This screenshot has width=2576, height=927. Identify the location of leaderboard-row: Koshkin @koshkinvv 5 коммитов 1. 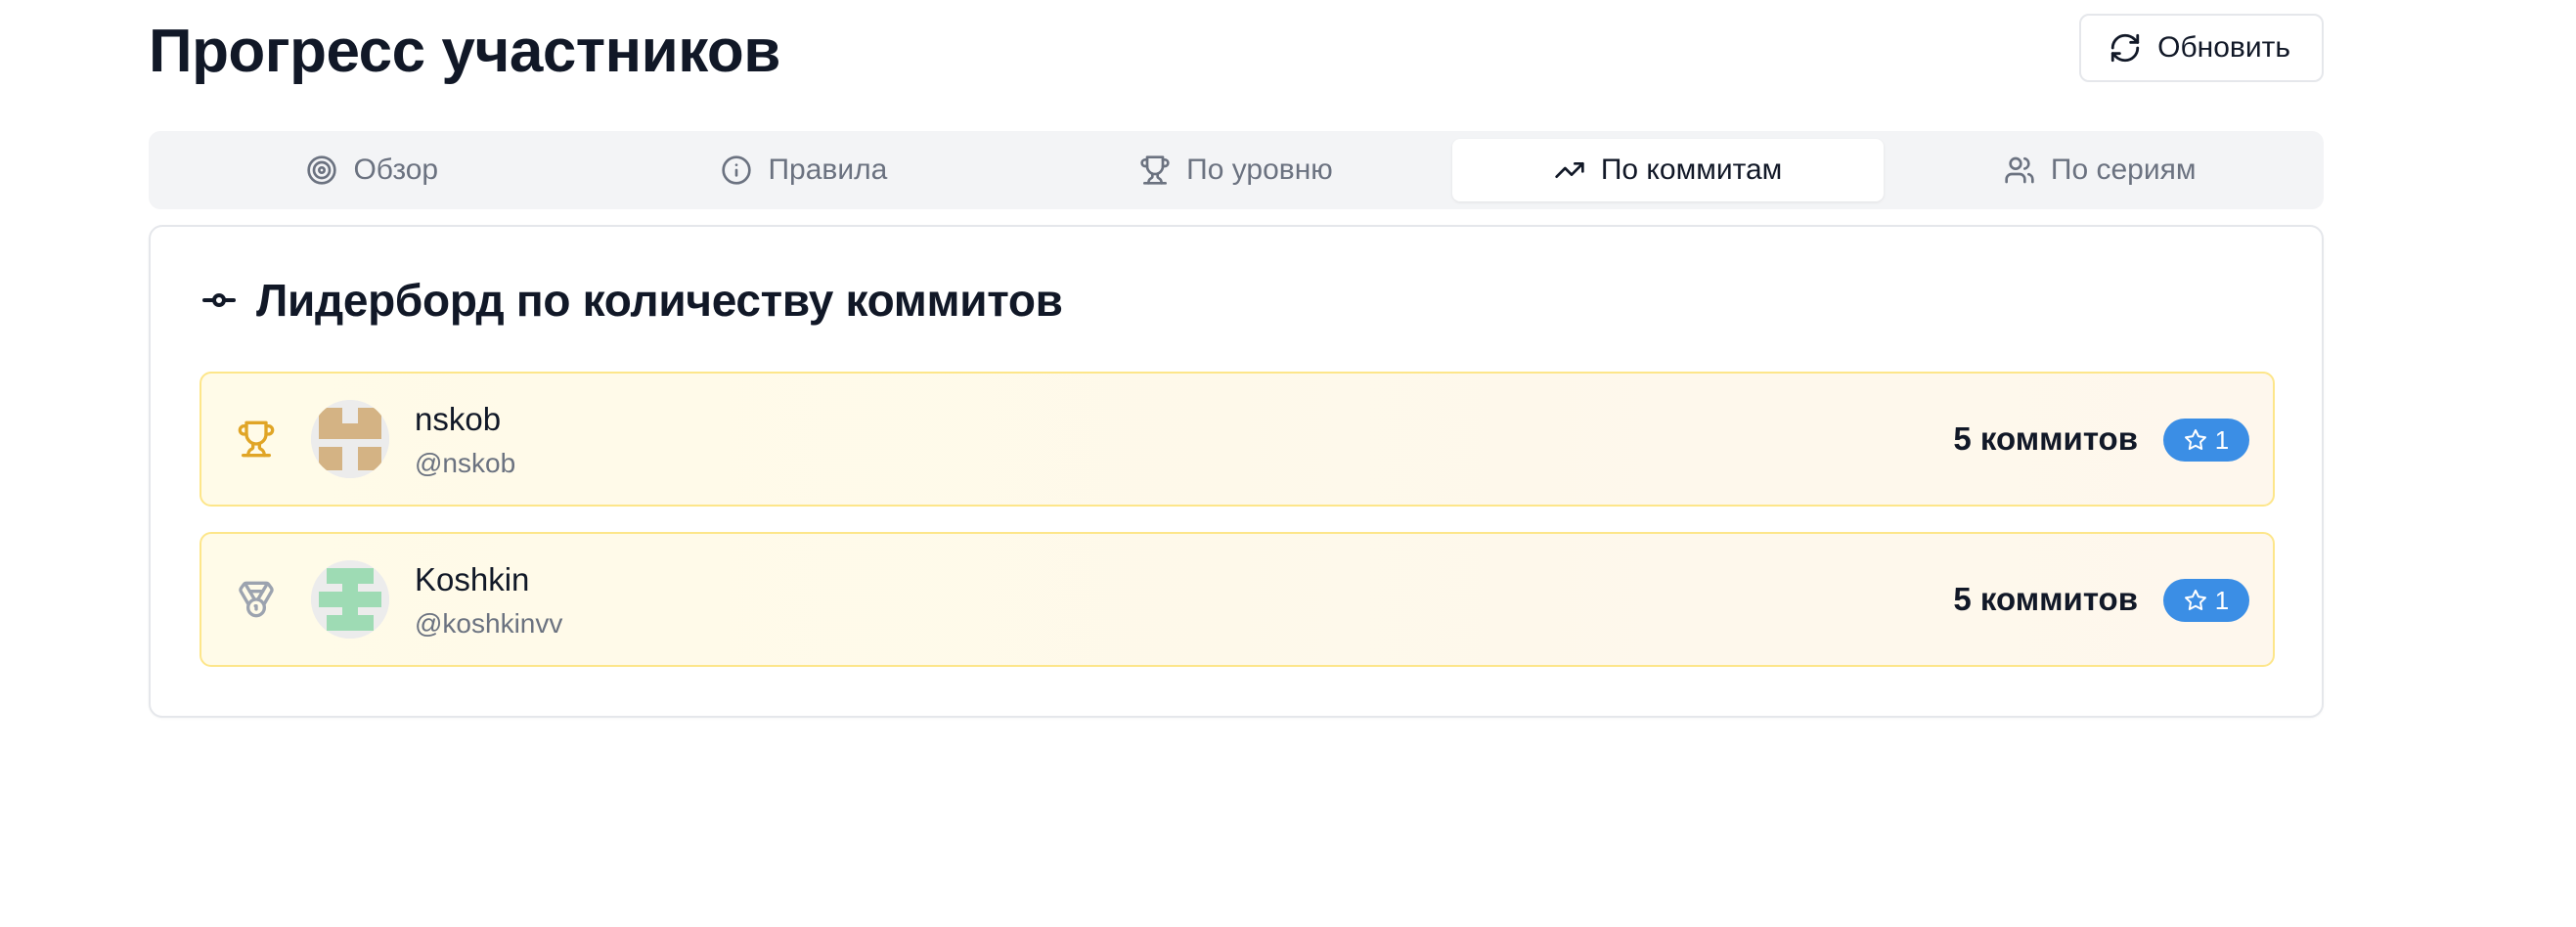
(1237, 599).